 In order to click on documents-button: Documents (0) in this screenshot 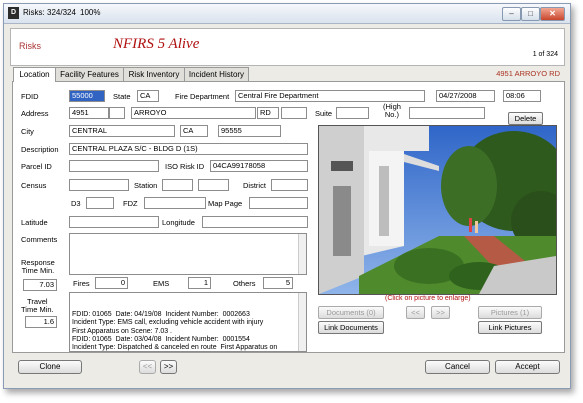, I will do `click(351, 312)`.